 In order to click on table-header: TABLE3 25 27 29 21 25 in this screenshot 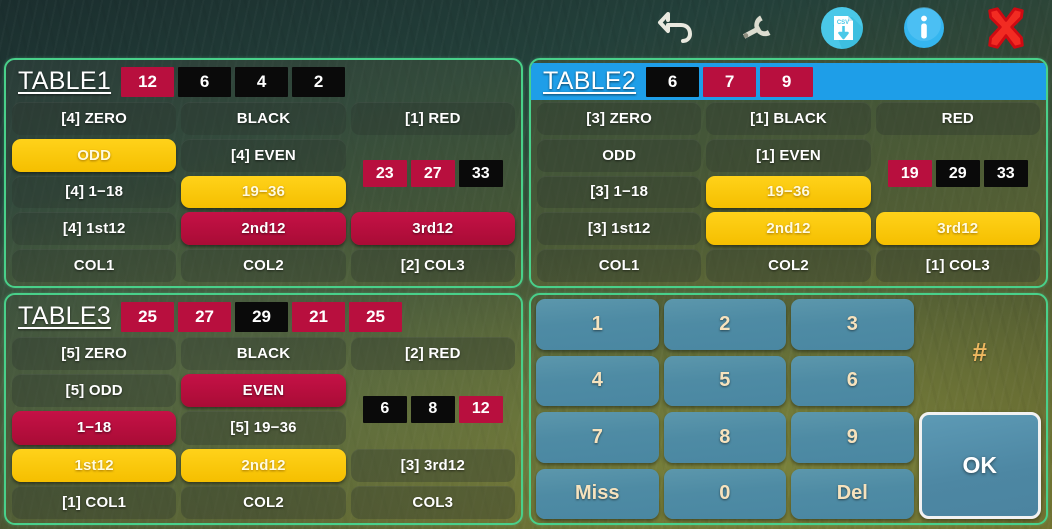, I will do `click(263, 316)`.